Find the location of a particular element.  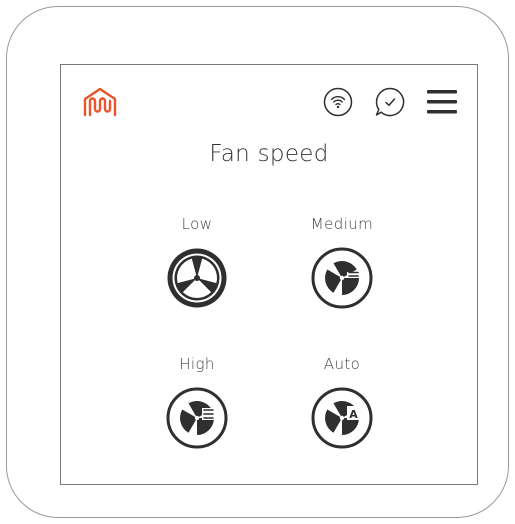

option-label: High is located at coordinates (197, 364).